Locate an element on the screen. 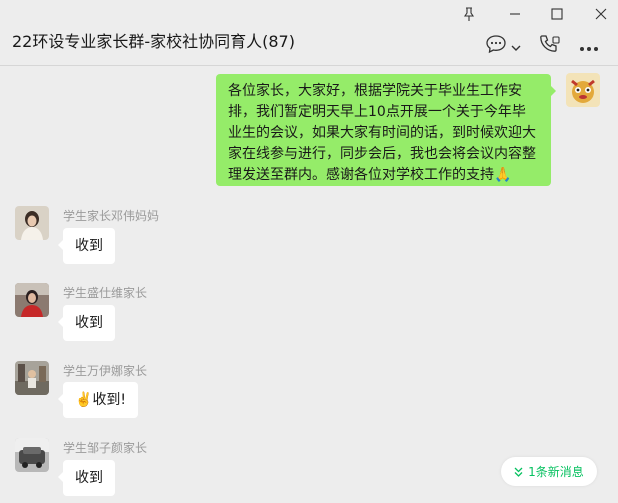  sender-name: 学生万伊娜家长 is located at coordinates (105, 371).